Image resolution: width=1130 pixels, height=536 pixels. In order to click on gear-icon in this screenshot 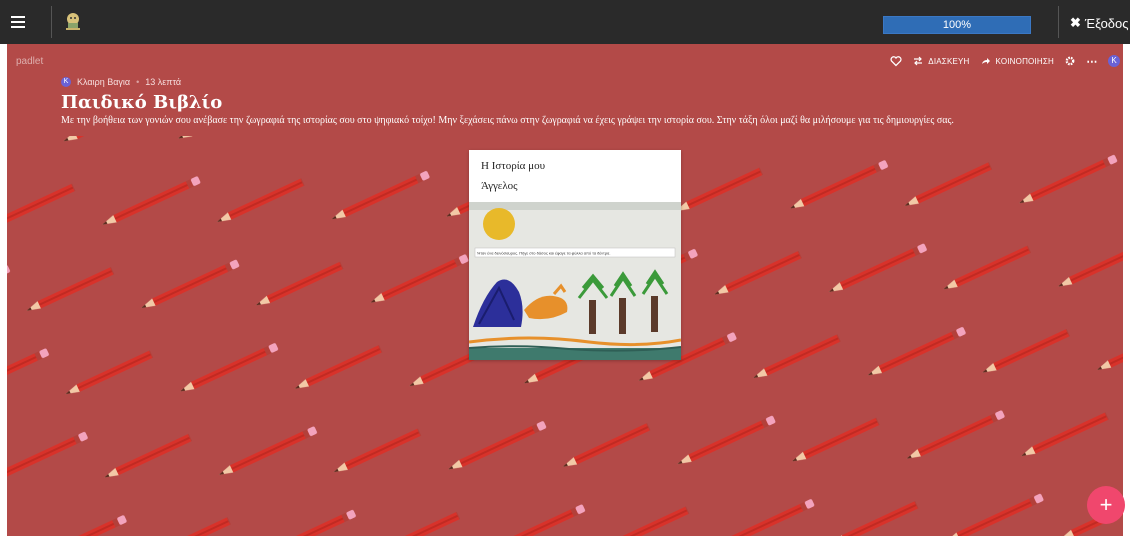, I will do `click(1070, 61)`.